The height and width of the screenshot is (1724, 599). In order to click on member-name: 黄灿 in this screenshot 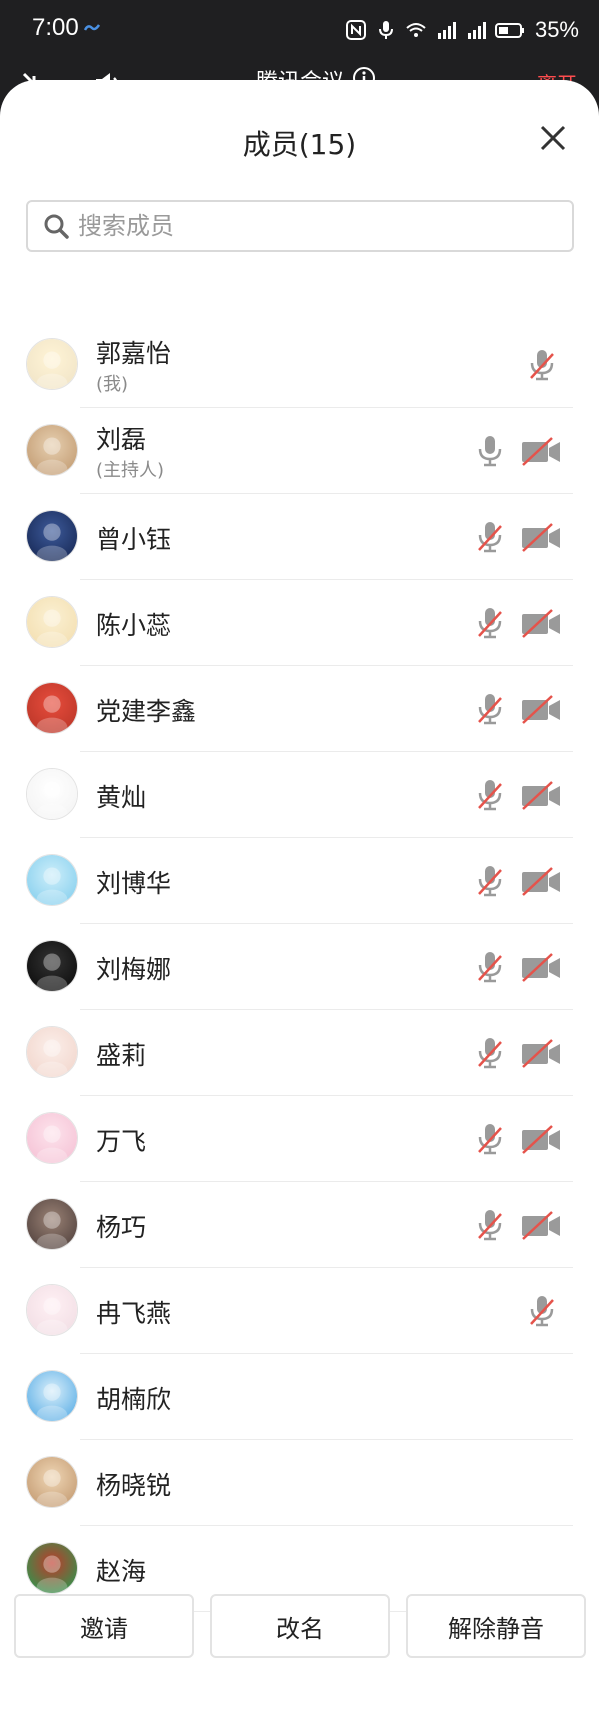, I will do `click(121, 797)`.